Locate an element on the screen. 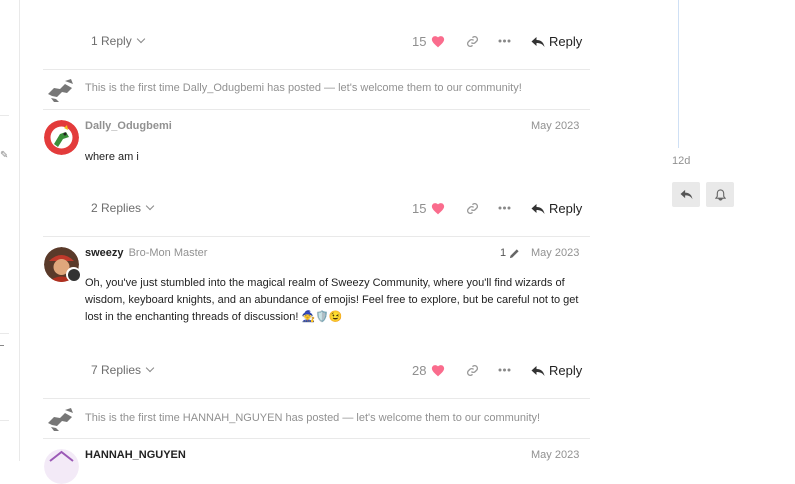  show-replies-button: 2 Replies is located at coordinates (123, 208).